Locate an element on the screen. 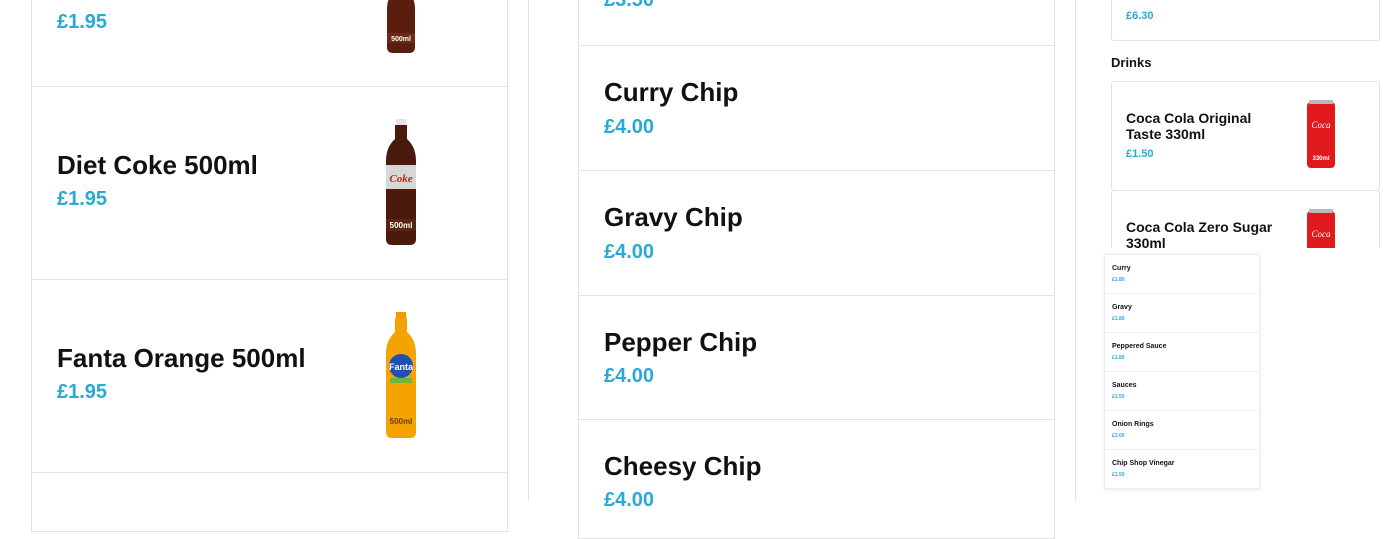  menu-item-fanta-orange: Fanta Orange 500ml £1.95 Fanta 500ml is located at coordinates (269, 376).